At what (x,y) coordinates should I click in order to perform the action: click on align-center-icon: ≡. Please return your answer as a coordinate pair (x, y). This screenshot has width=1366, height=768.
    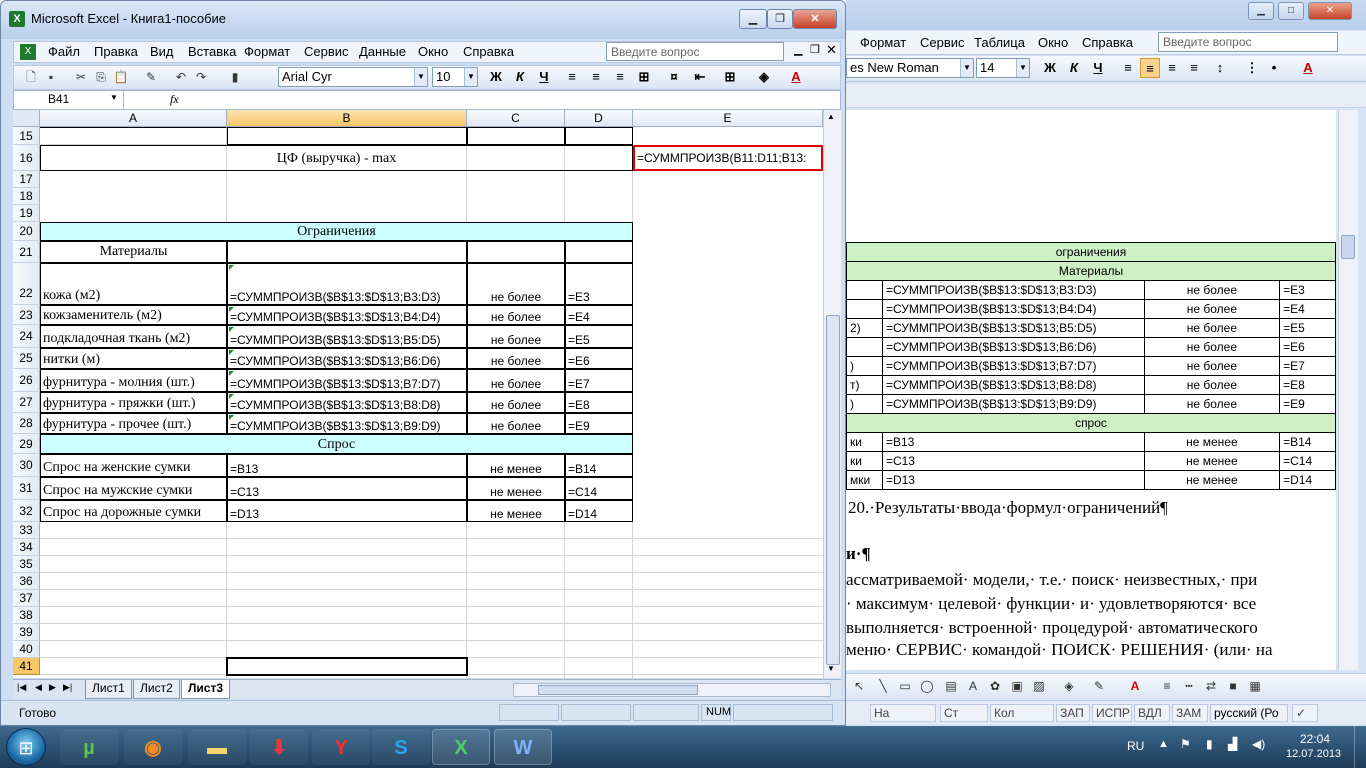
    Looking at the image, I should click on (596, 77).